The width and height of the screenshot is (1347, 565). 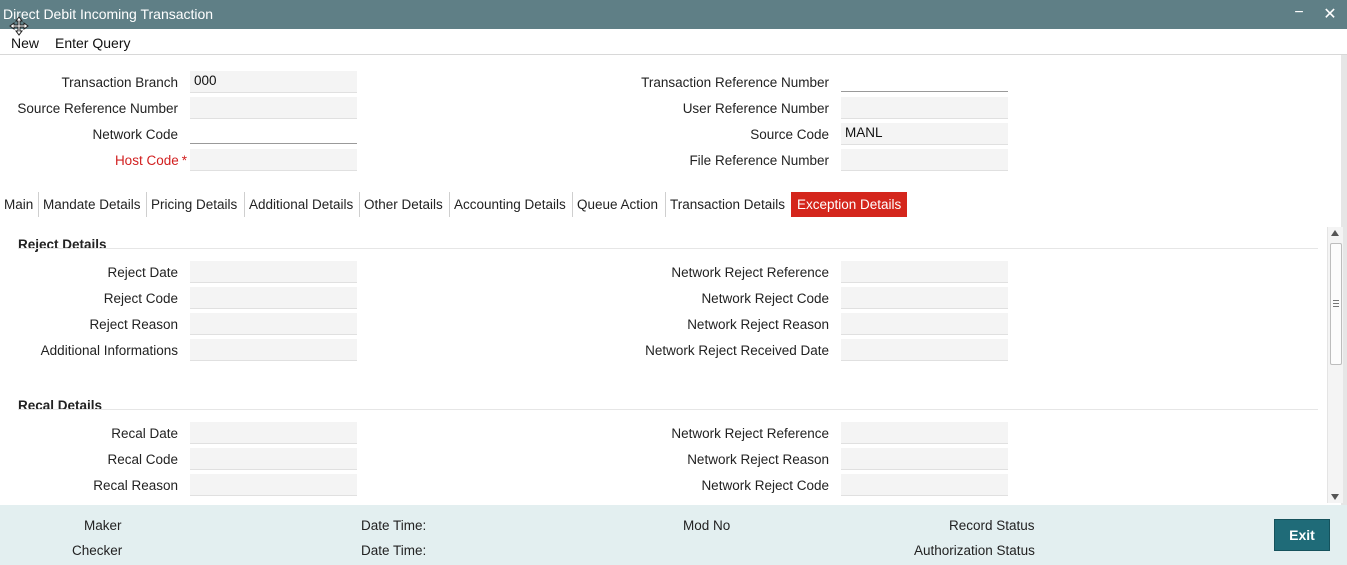 I want to click on recal-date-label: Recal Date, so click(x=144, y=433).